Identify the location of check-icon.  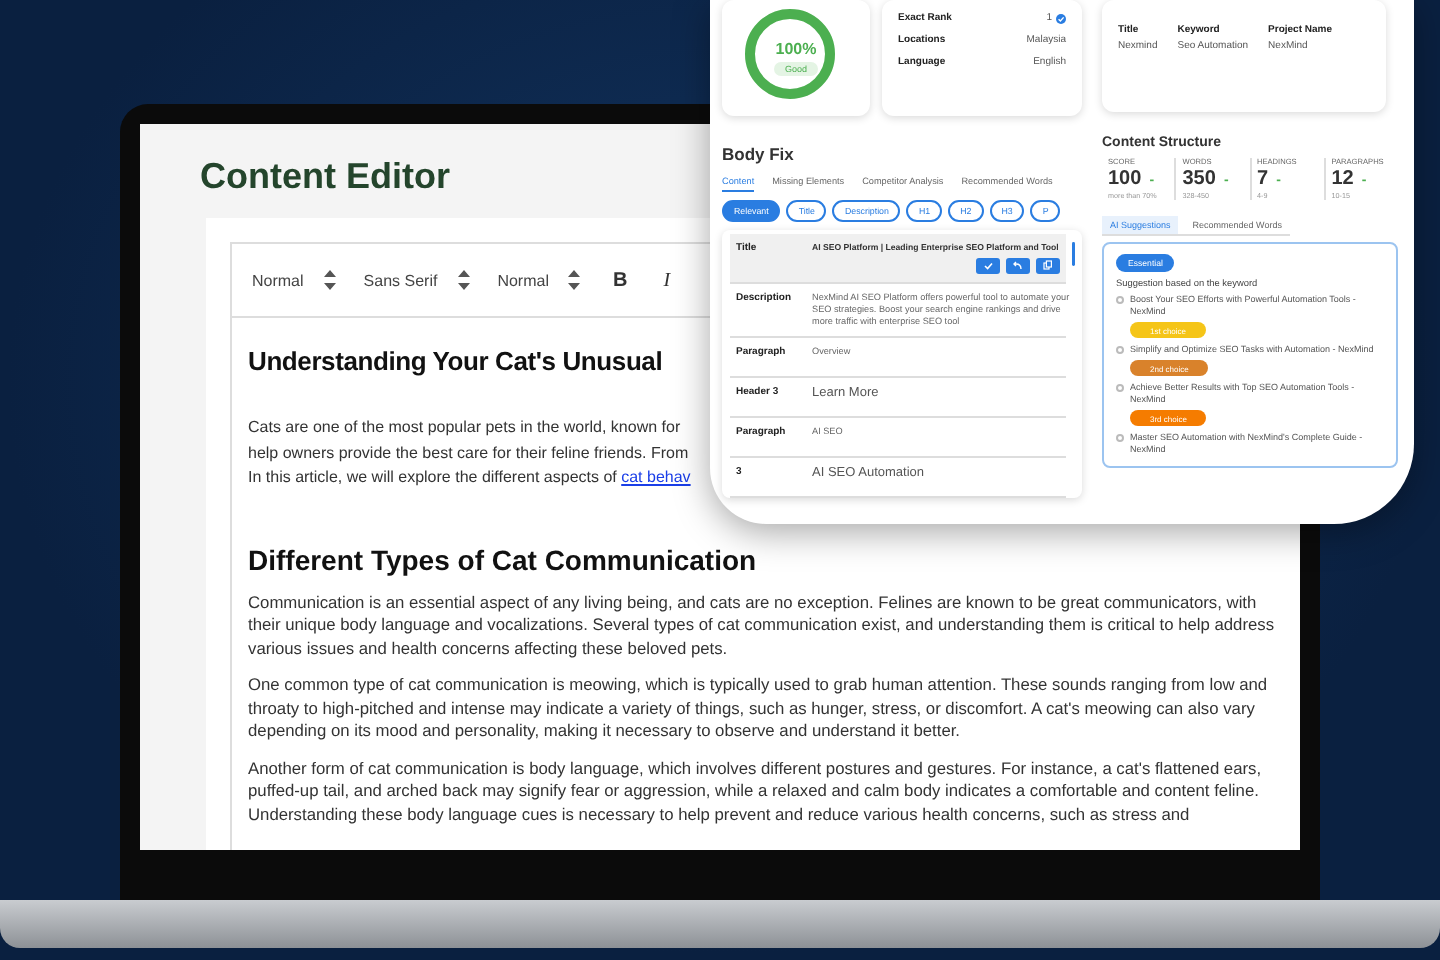
(988, 266).